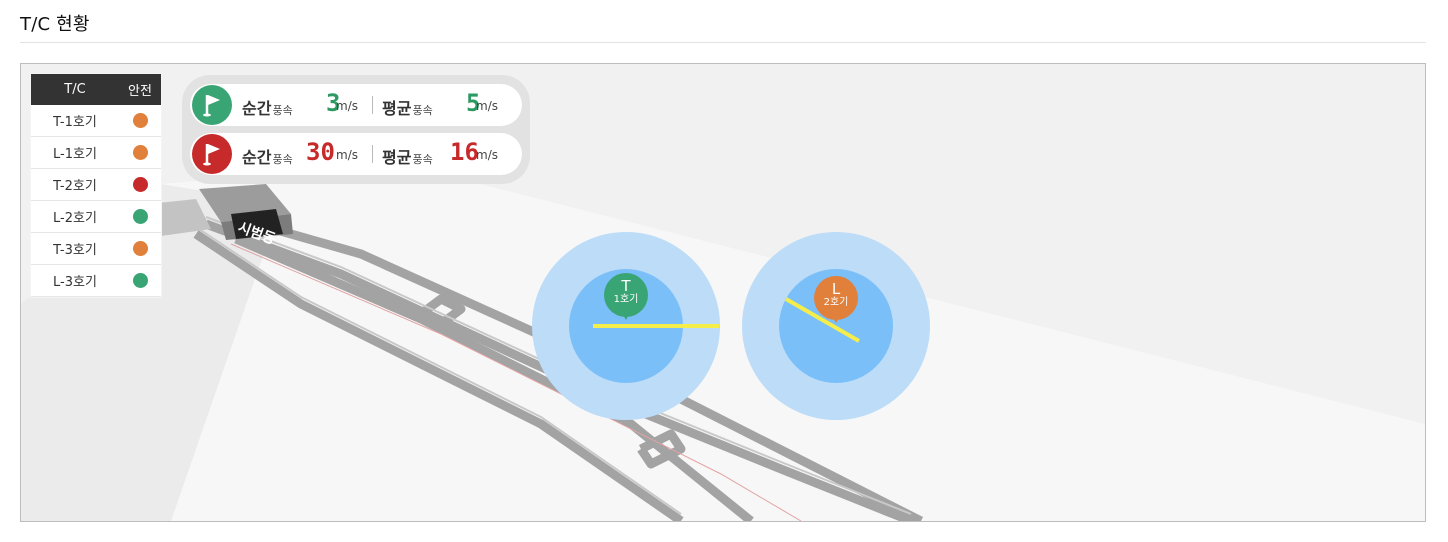  What do you see at coordinates (140, 89) in the screenshot?
I see `safety-column-header: 안전` at bounding box center [140, 89].